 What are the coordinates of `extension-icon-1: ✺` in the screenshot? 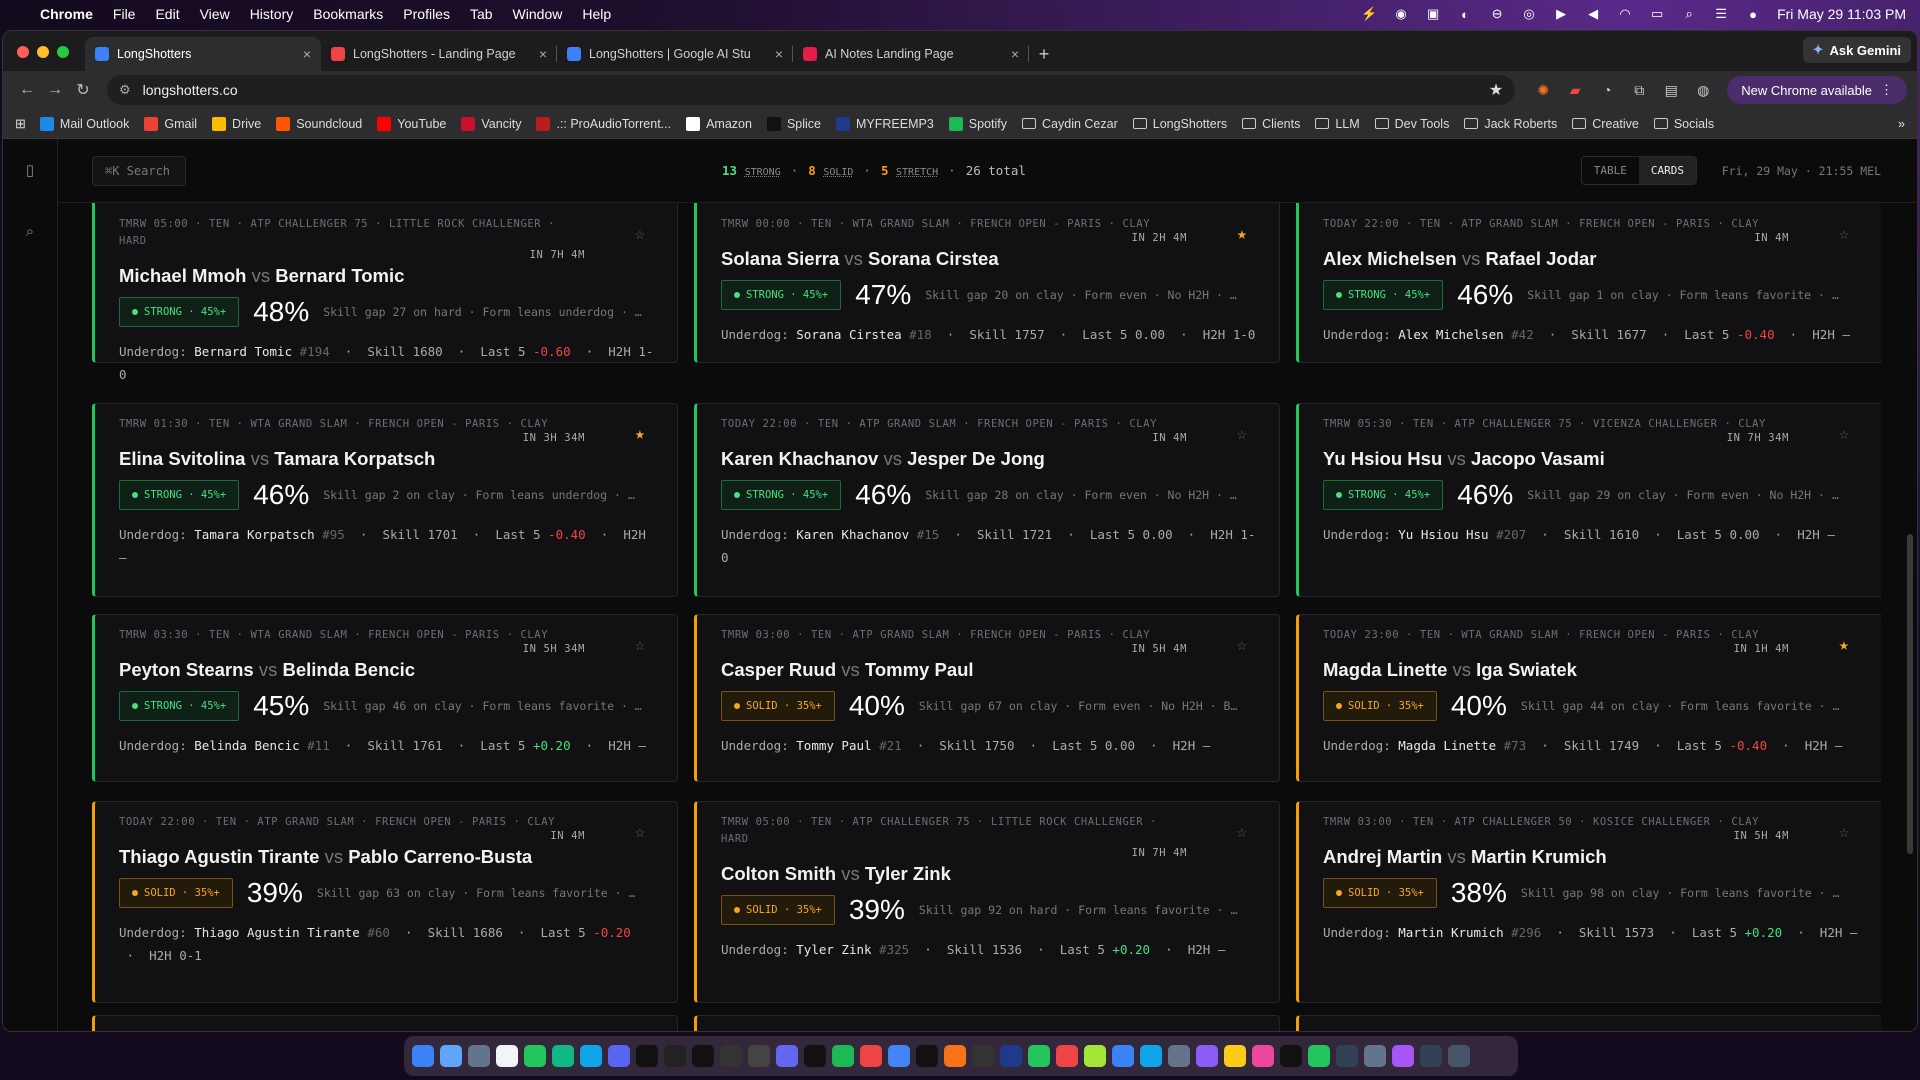 It's located at (1543, 90).